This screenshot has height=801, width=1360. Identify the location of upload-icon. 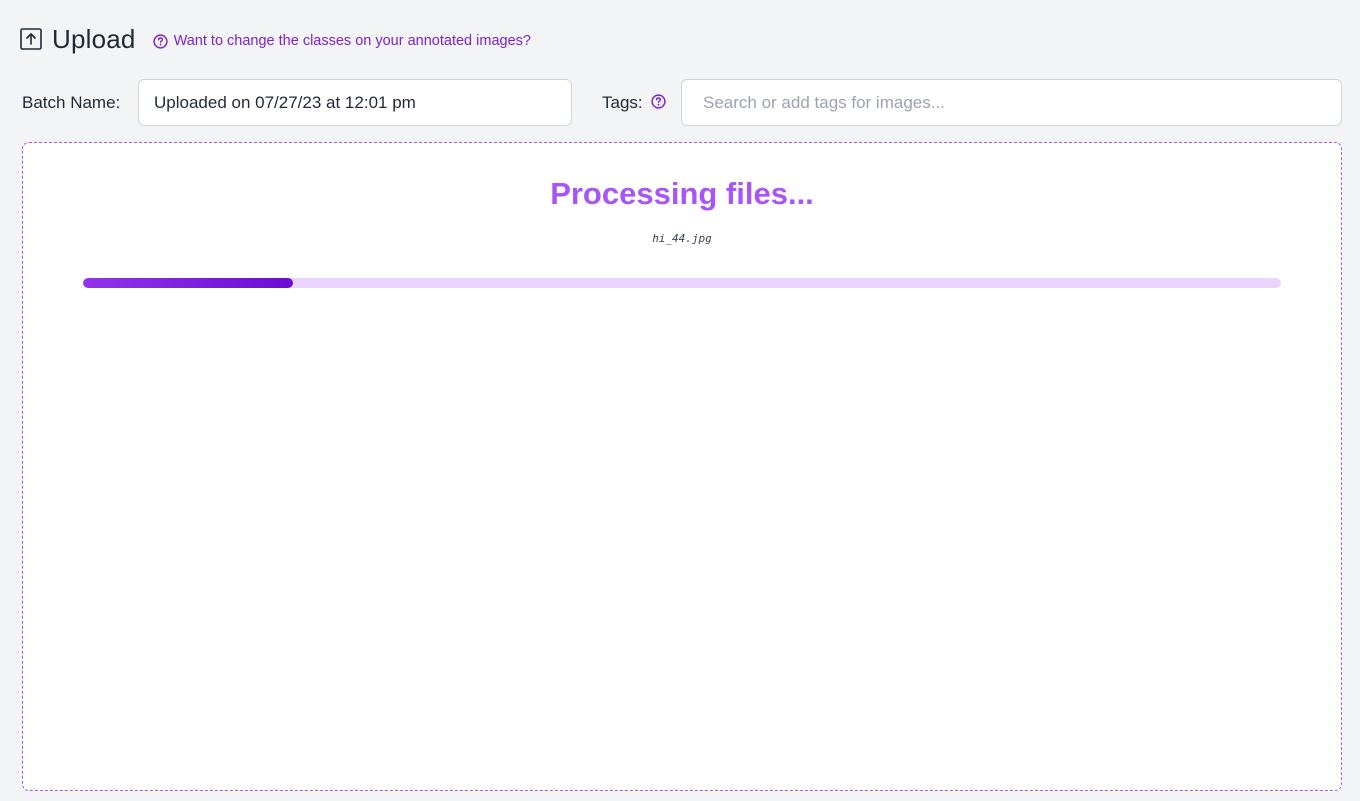
(31, 39).